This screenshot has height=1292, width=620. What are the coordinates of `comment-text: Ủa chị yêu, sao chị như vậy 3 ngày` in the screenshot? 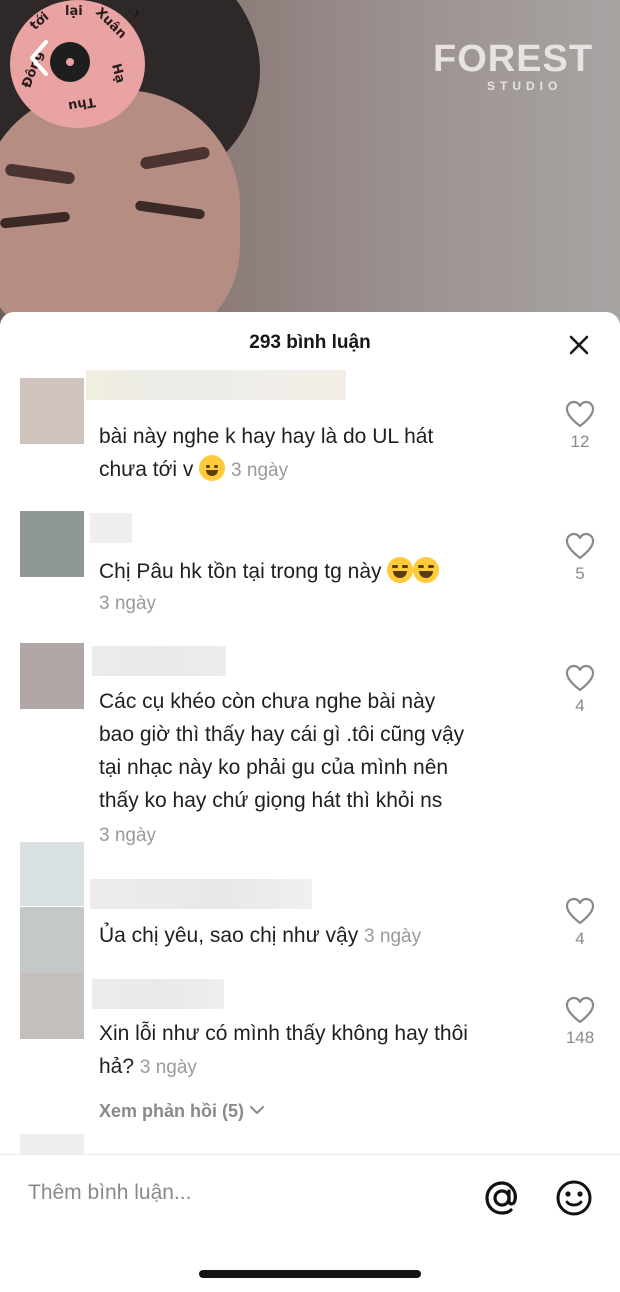 It's located at (319, 936).